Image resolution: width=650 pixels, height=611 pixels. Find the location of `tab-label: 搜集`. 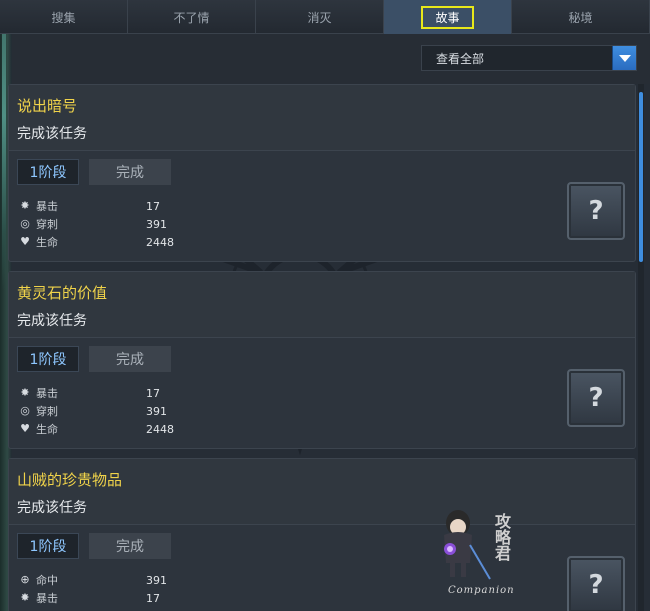

tab-label: 搜集 is located at coordinates (63, 17).